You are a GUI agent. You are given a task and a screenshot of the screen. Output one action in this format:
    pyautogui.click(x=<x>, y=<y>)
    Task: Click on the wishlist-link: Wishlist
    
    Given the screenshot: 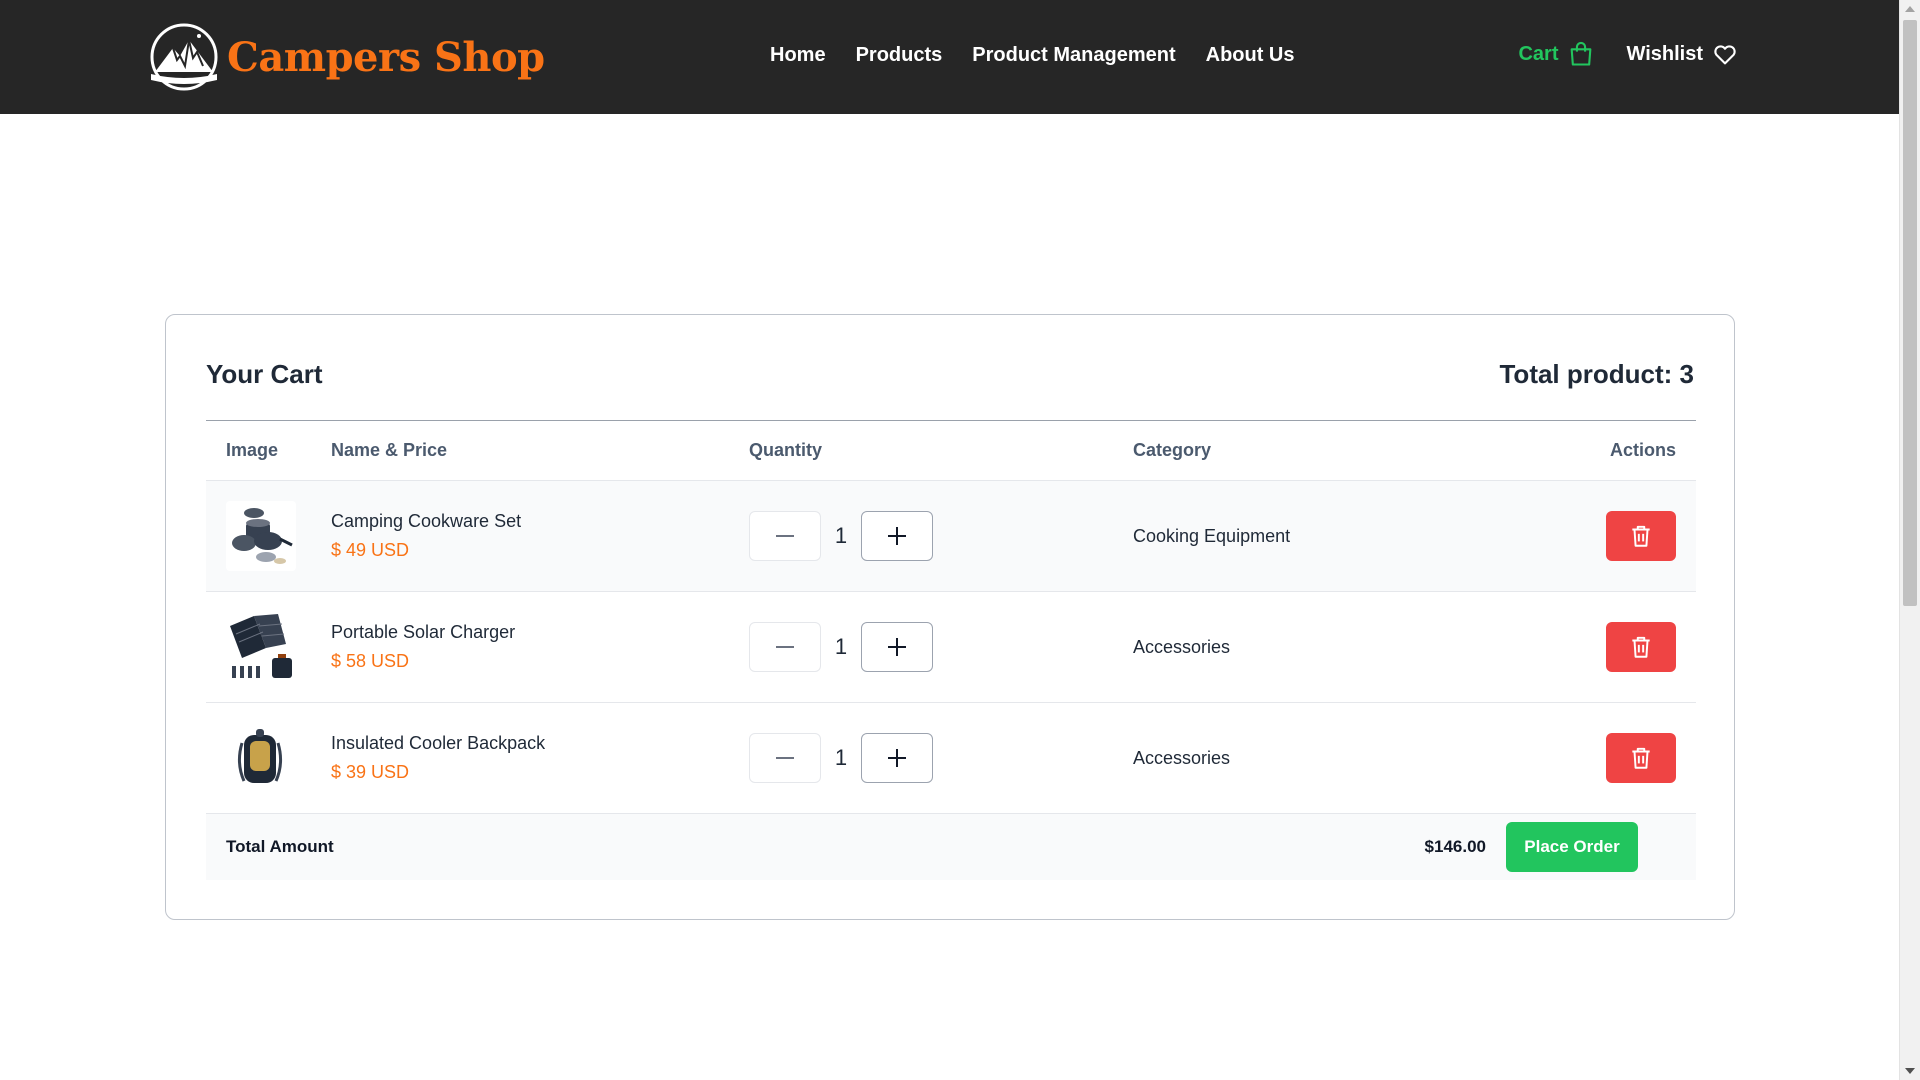 What is the action you would take?
    pyautogui.click(x=1683, y=54)
    